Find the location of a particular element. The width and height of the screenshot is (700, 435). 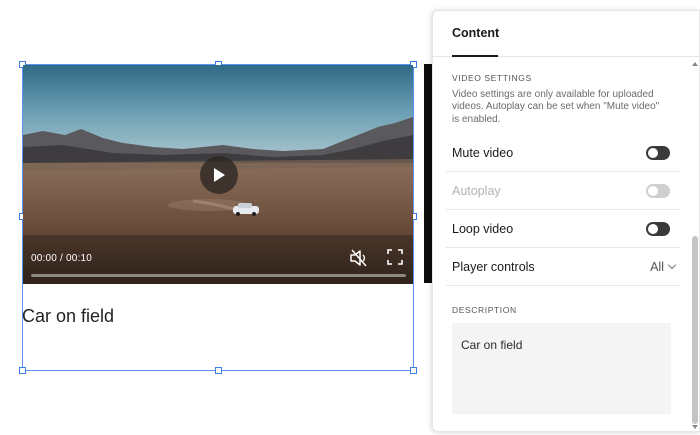

autoplay-label: Autoplay is located at coordinates (476, 191).